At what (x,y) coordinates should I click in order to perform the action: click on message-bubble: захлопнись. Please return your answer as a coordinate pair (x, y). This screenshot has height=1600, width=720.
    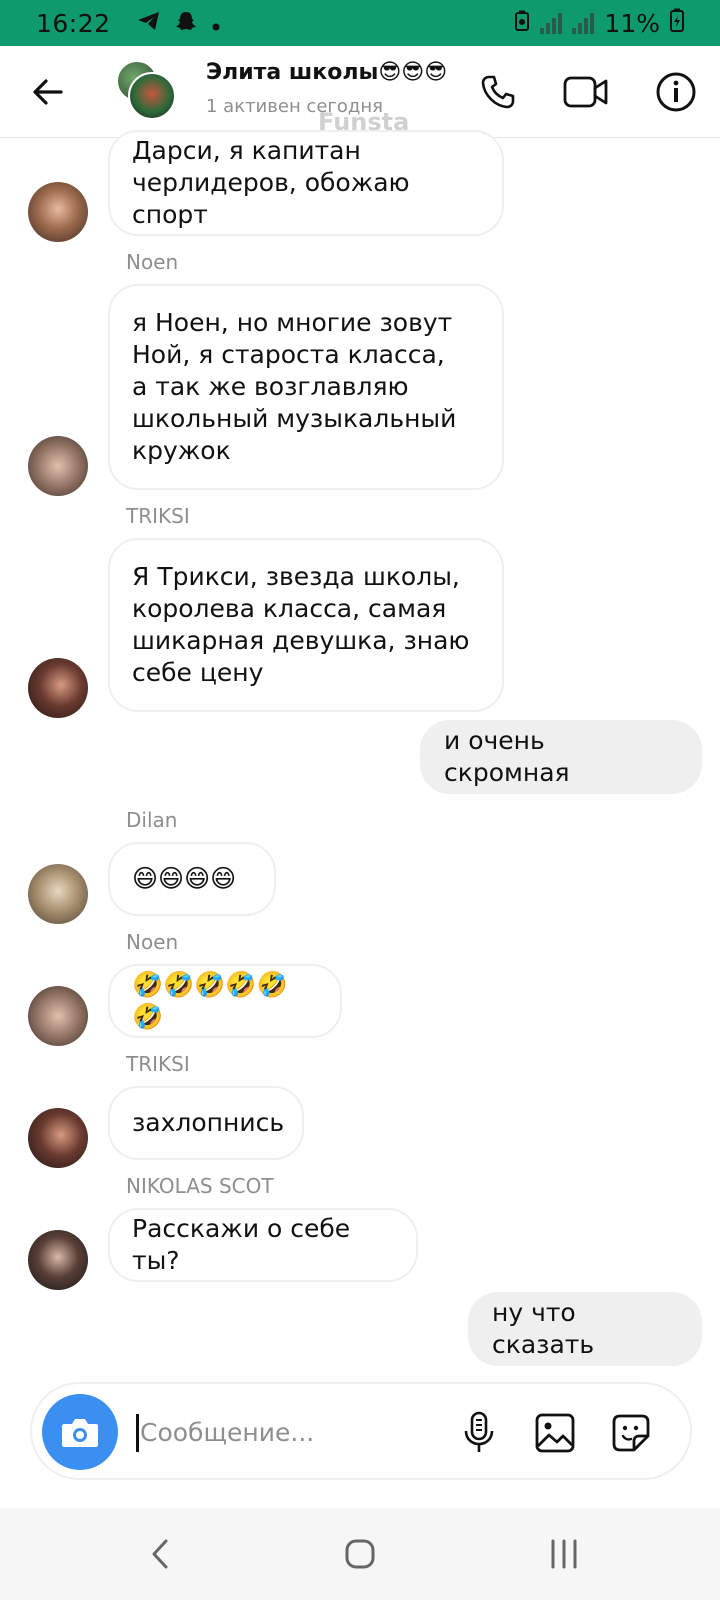
    Looking at the image, I should click on (206, 1123).